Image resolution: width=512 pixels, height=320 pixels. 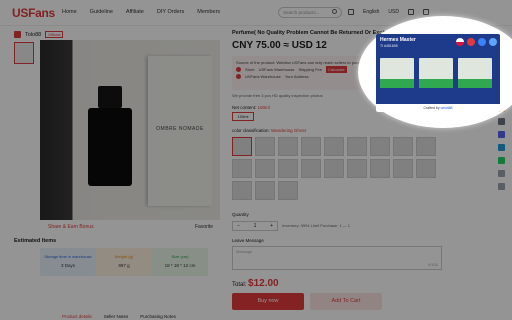 What do you see at coordinates (493, 42) in the screenshot?
I see `user-icon` at bounding box center [493, 42].